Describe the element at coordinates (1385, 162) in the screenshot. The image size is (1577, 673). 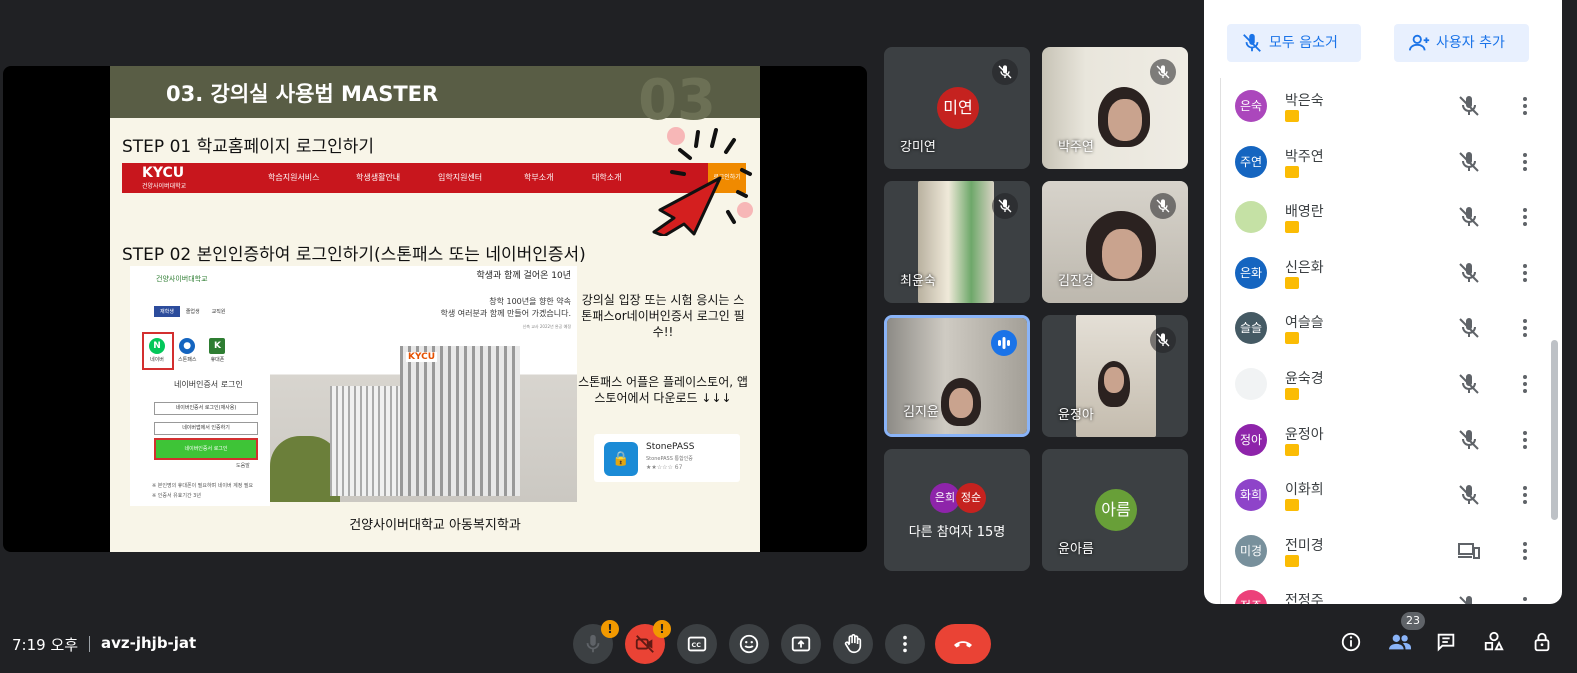
I see `participant-row: 주연 박주연` at that location.